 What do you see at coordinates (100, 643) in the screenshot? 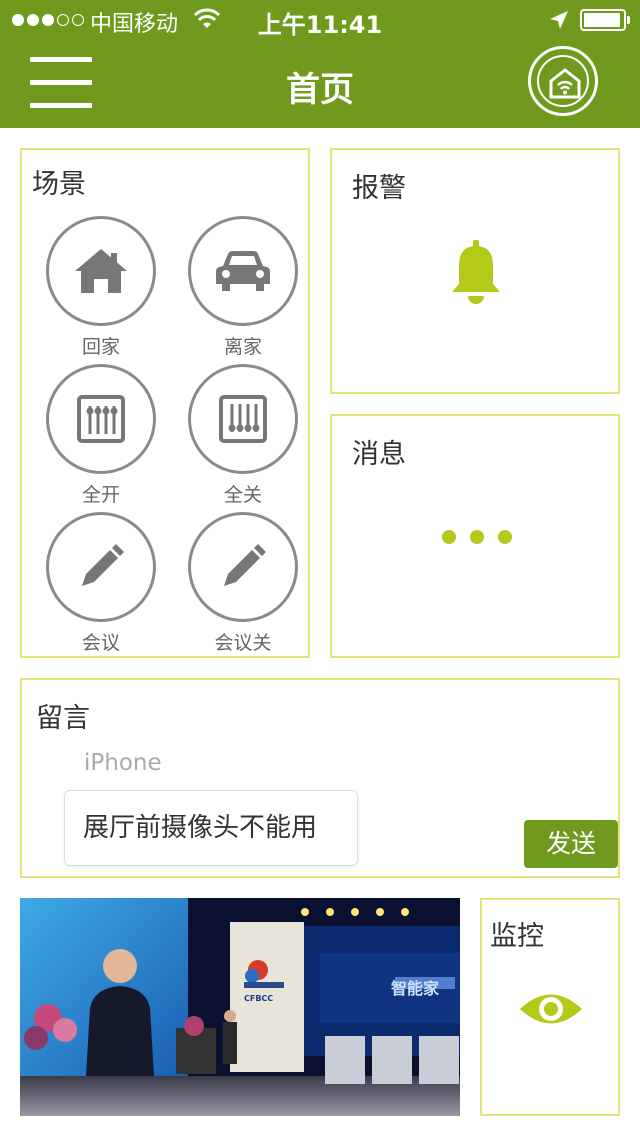
I see `scene-label: 会议` at bounding box center [100, 643].